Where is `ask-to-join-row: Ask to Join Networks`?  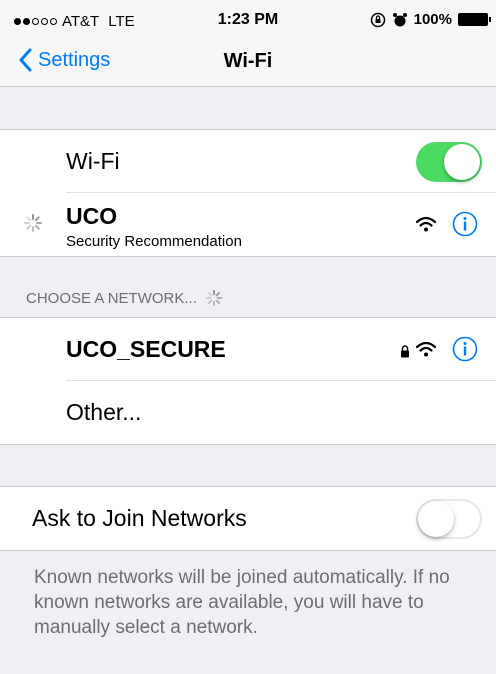 ask-to-join-row: Ask to Join Networks is located at coordinates (248, 518).